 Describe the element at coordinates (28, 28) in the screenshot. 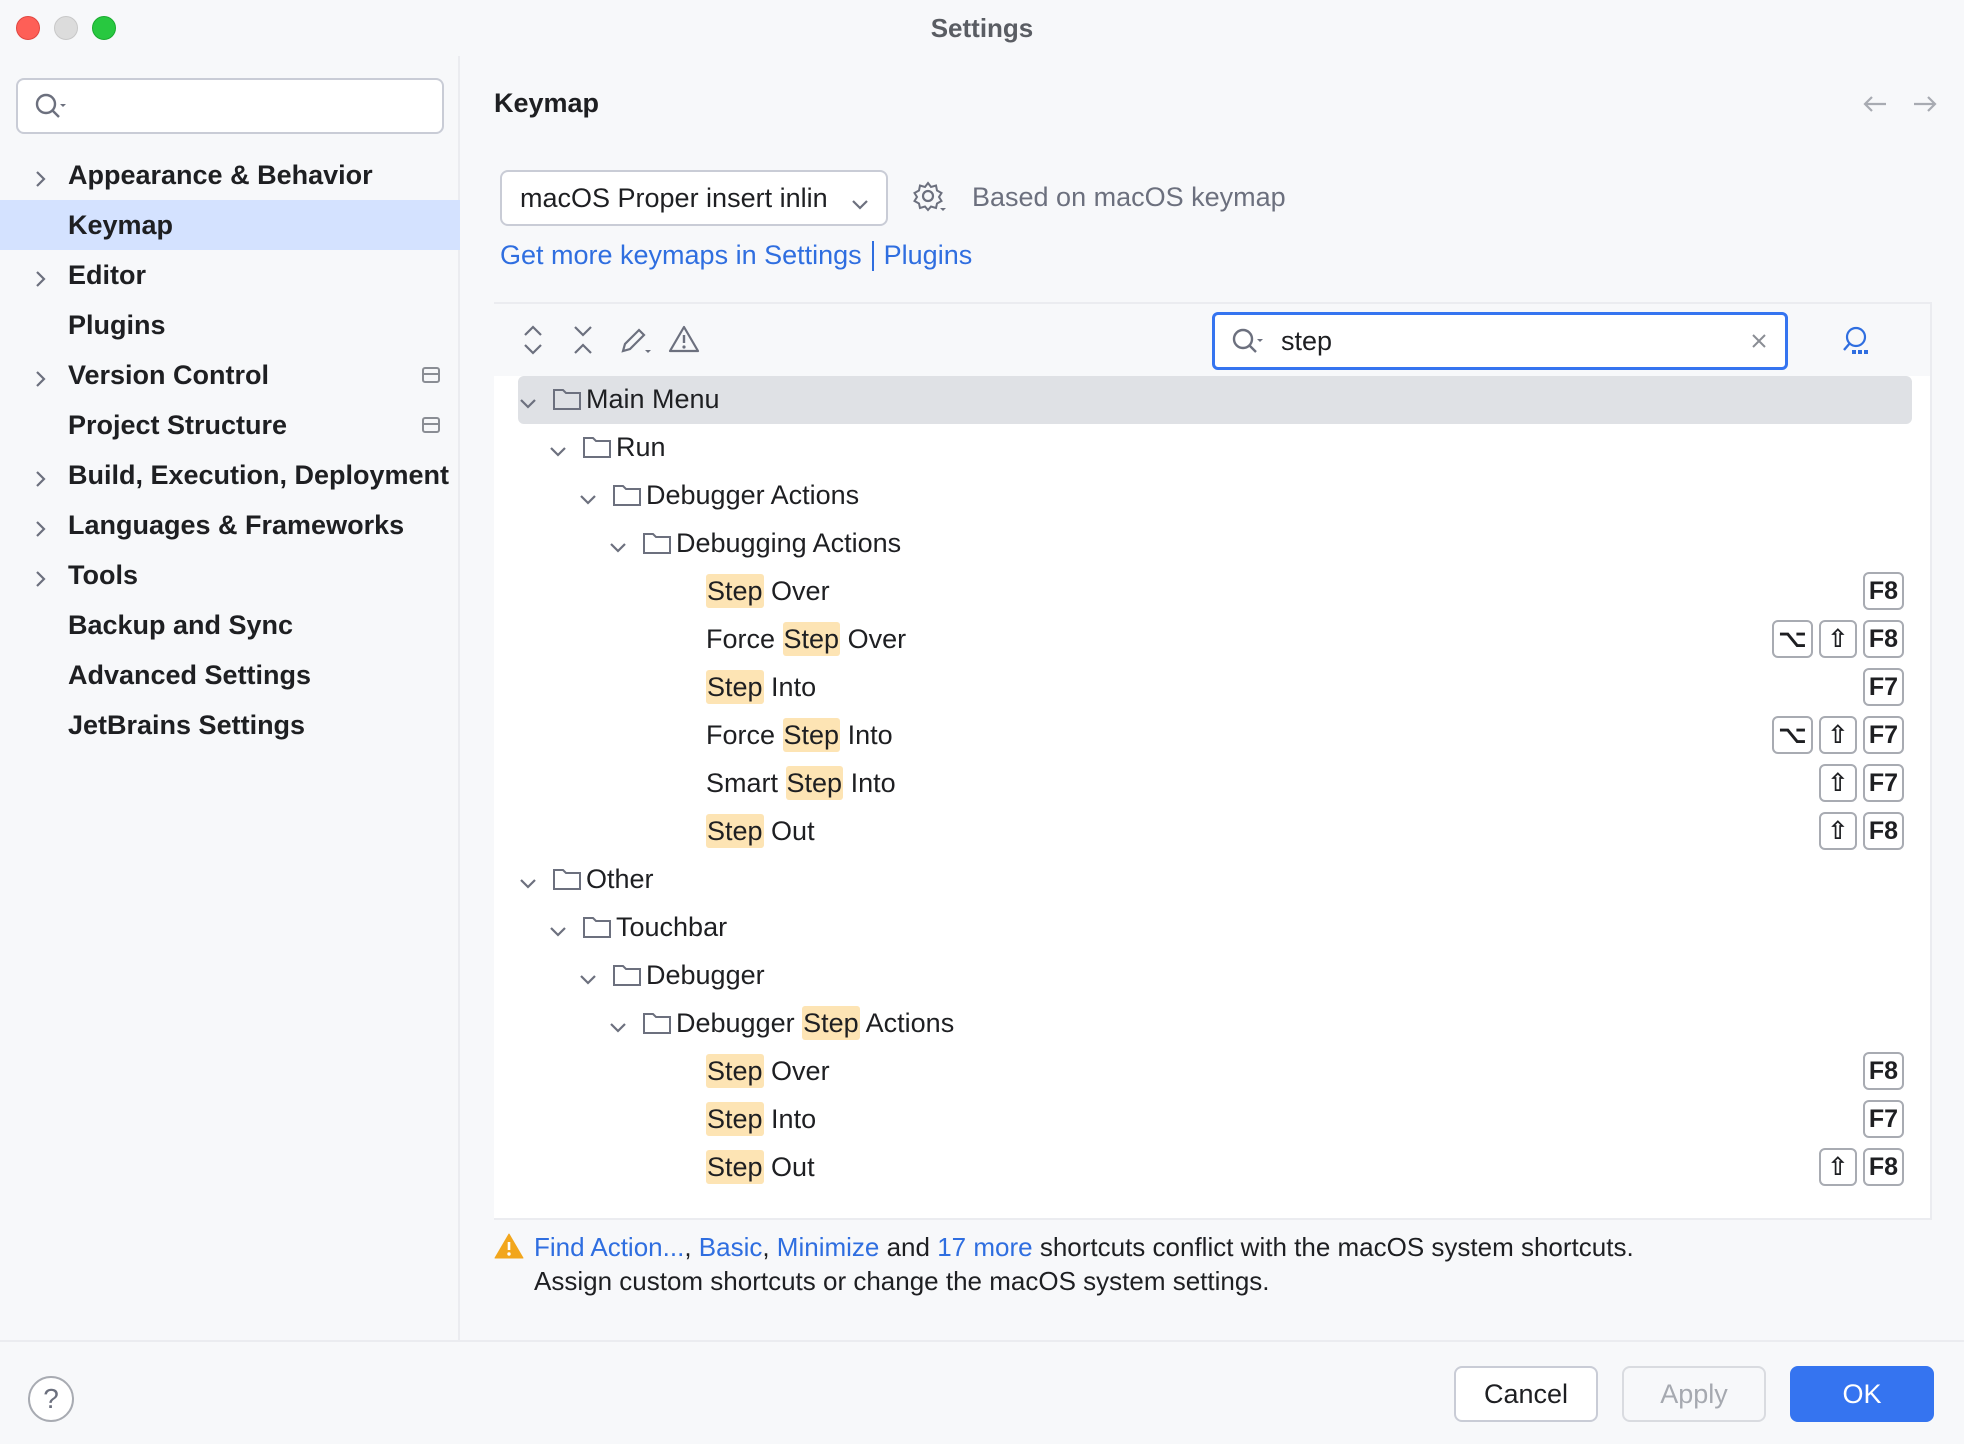

I see `close-window-button` at that location.